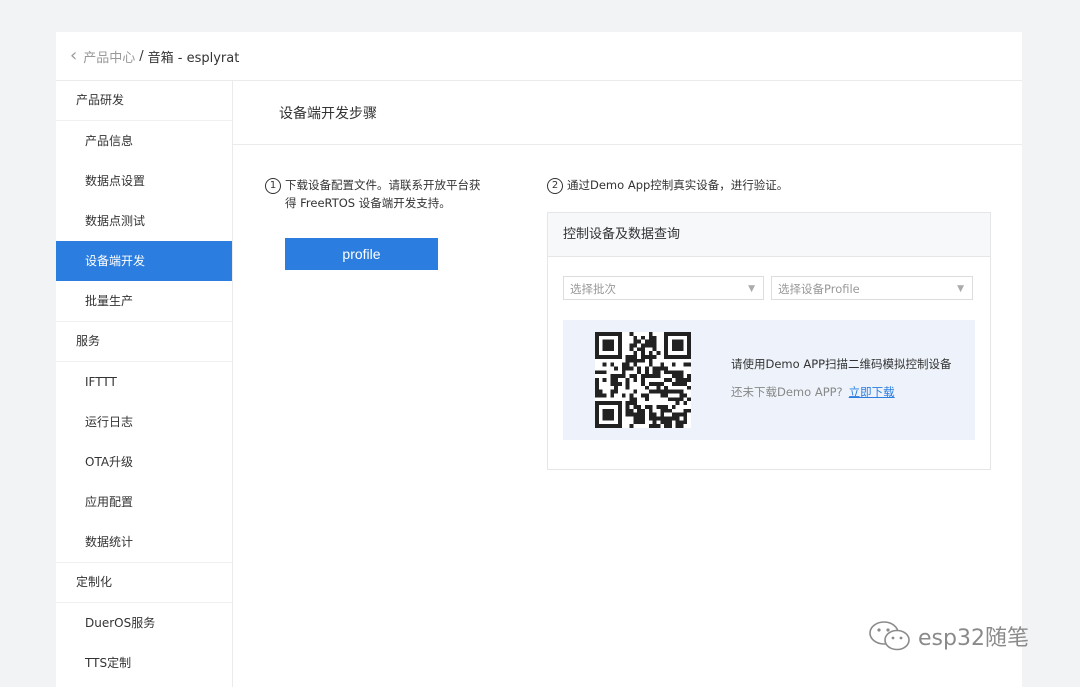  What do you see at coordinates (361, 254) in the screenshot?
I see `profile-download-button: profile` at bounding box center [361, 254].